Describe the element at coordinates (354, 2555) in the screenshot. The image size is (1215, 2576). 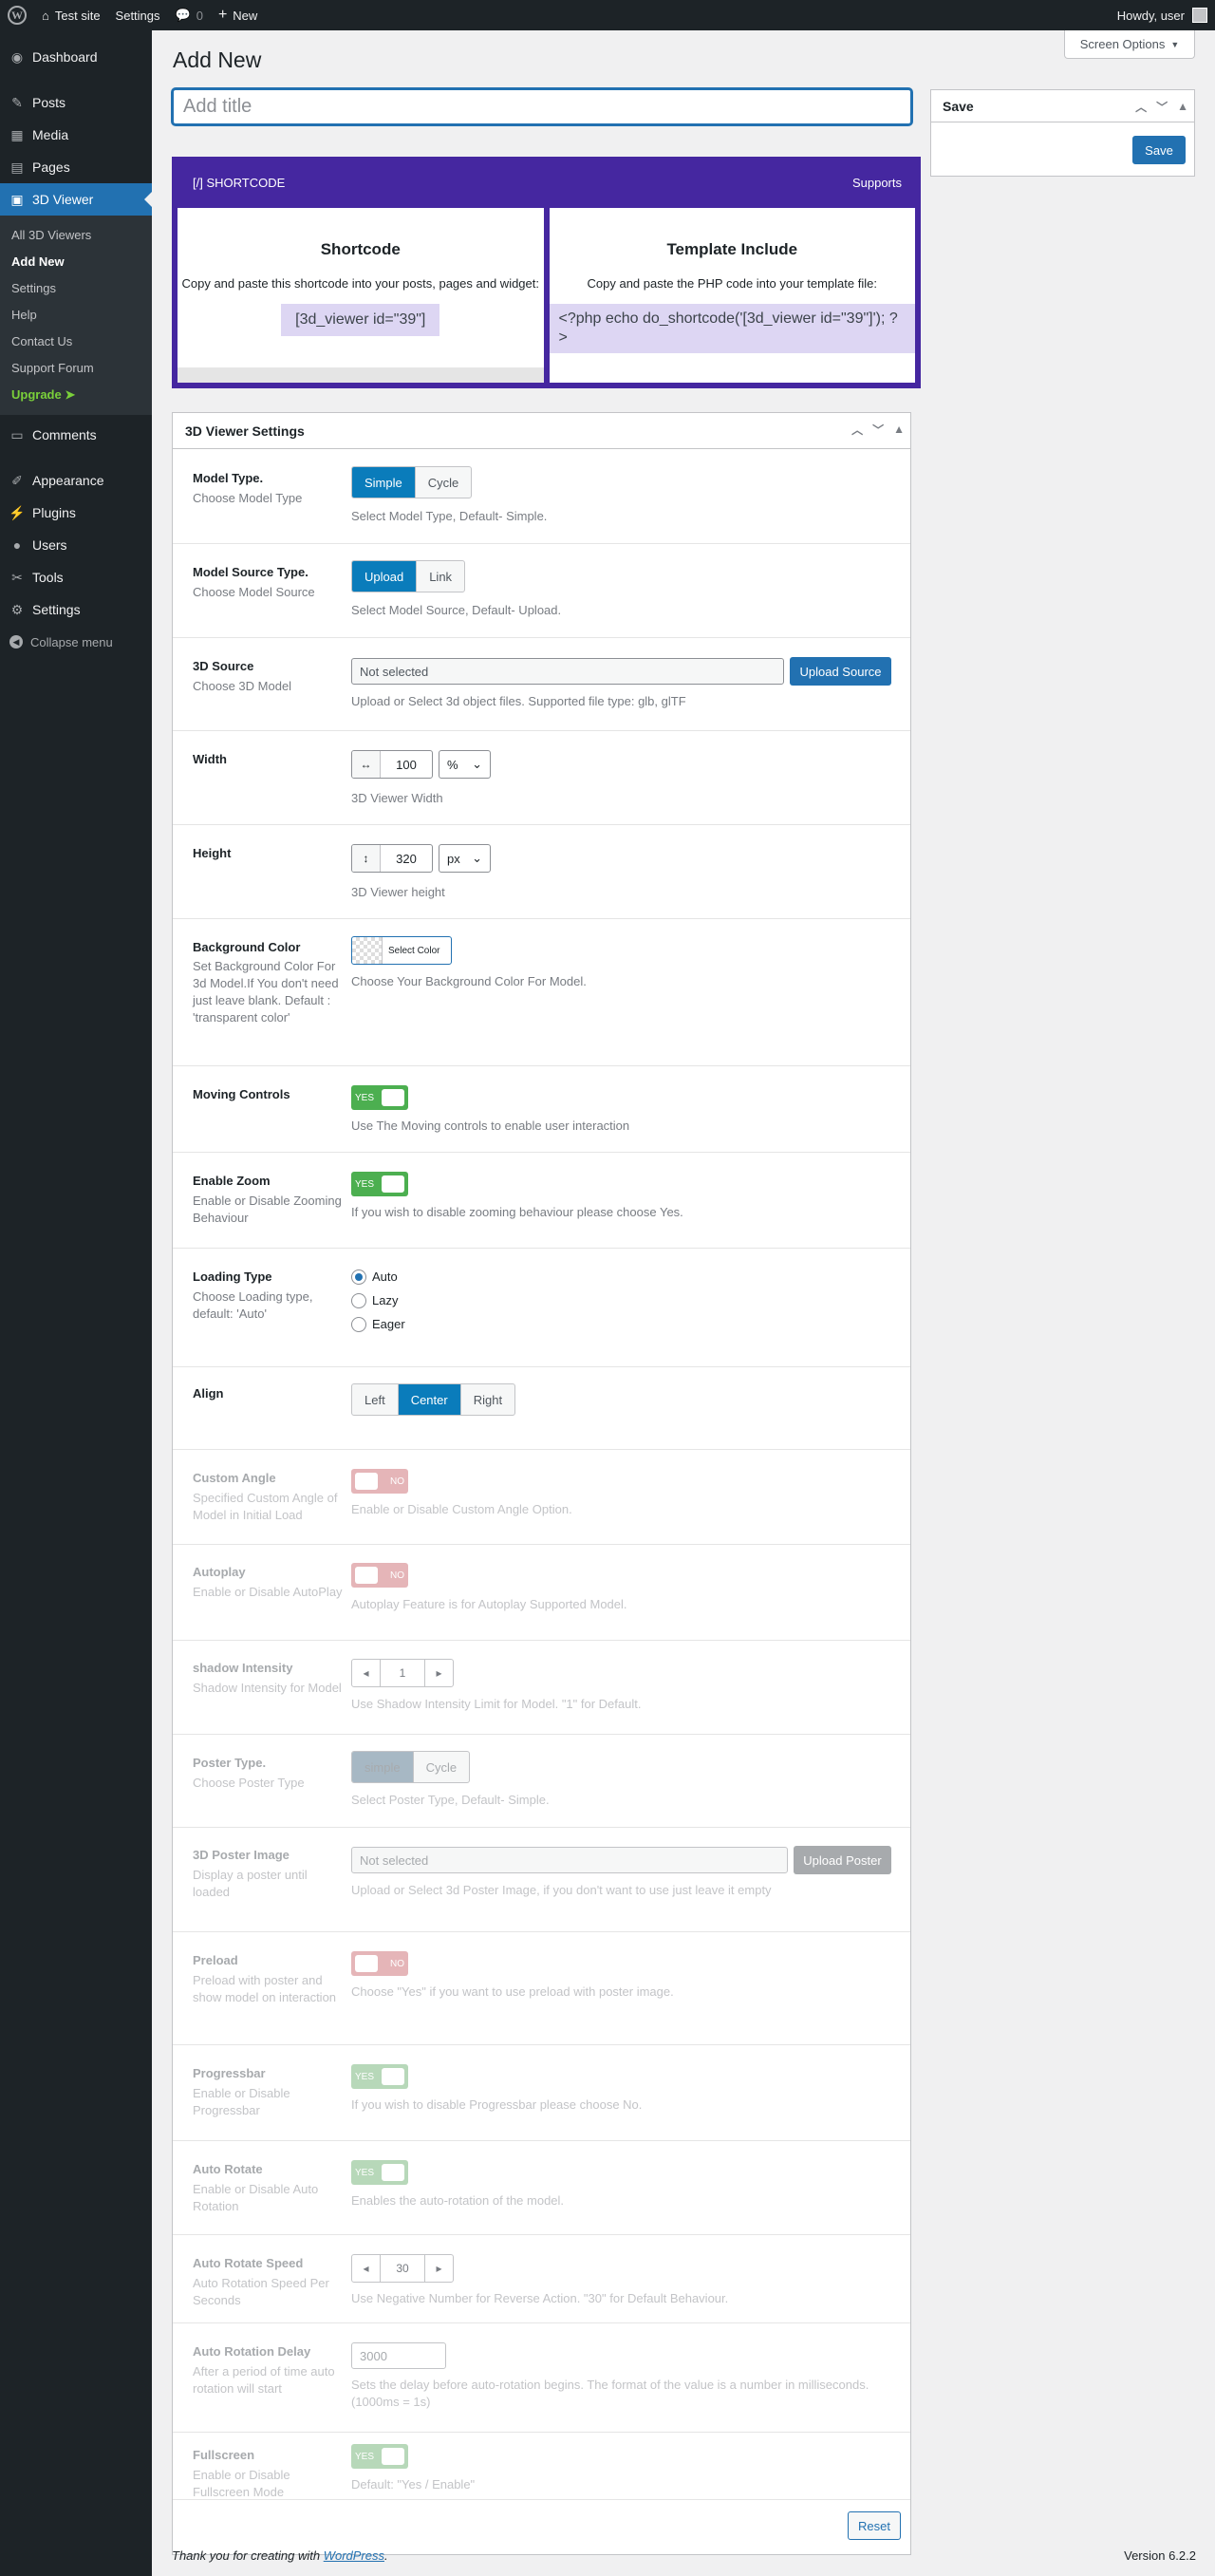
I see `wordpress-link: WordPress` at that location.